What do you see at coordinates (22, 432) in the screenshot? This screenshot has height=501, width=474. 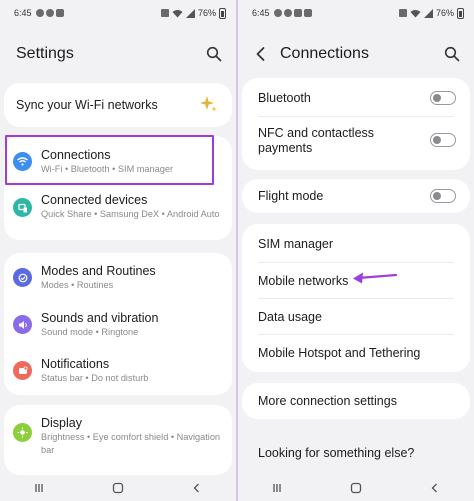 I see `brightness-icon` at bounding box center [22, 432].